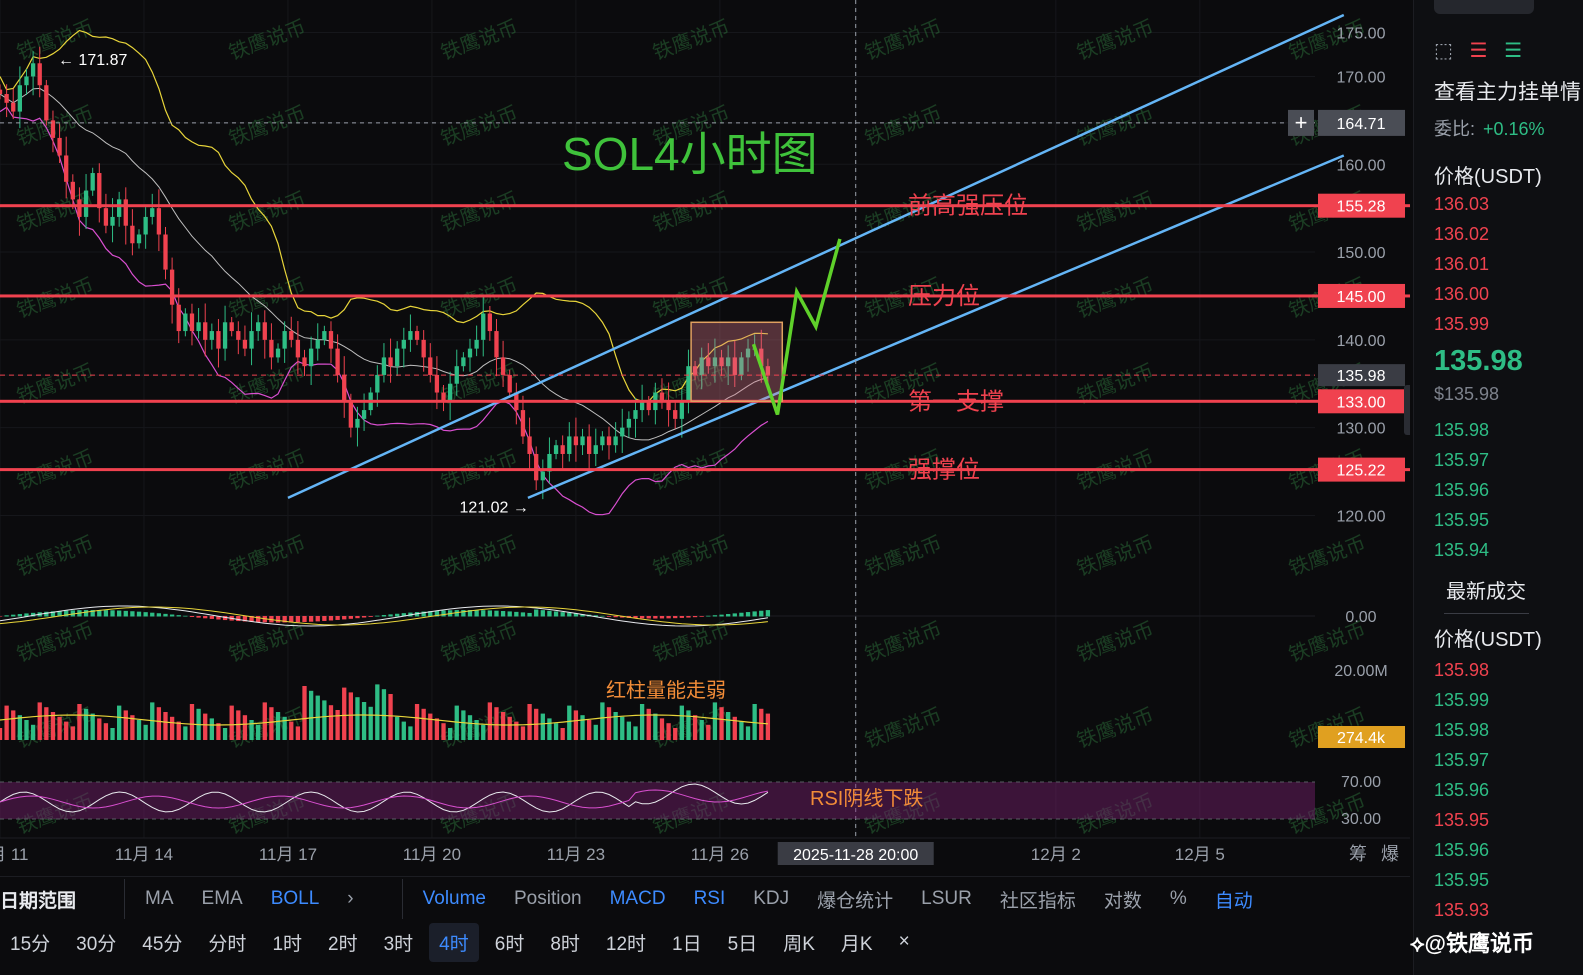 The height and width of the screenshot is (975, 1583). Describe the element at coordinates (432, 854) in the screenshot. I see `x-axis-label: 11月 20` at that location.